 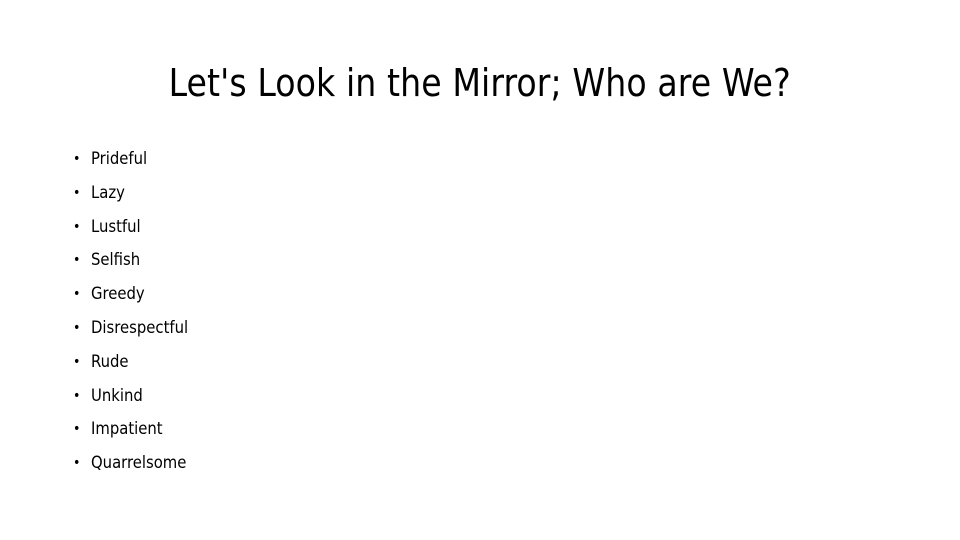 I want to click on list-item-label: Lustful, so click(x=116, y=226).